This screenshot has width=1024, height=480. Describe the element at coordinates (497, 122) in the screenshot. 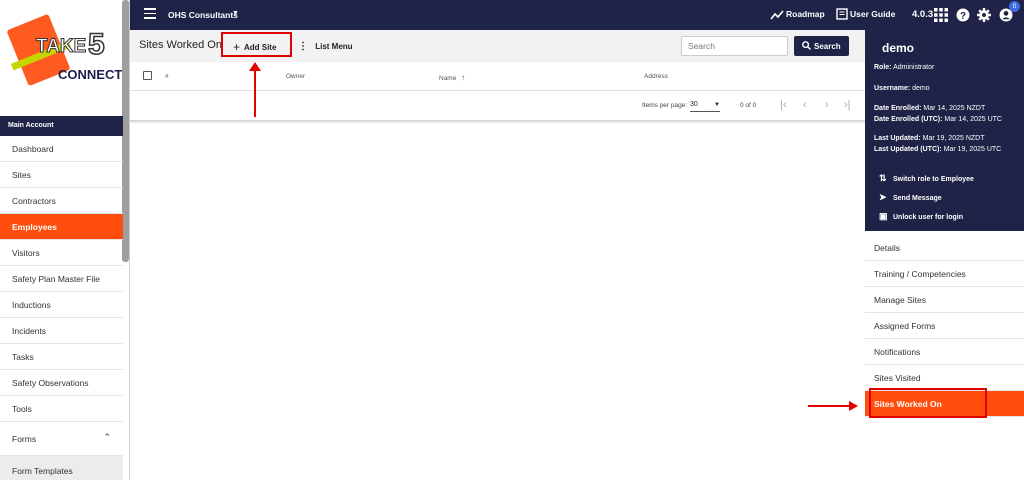

I see `table-shadow` at that location.